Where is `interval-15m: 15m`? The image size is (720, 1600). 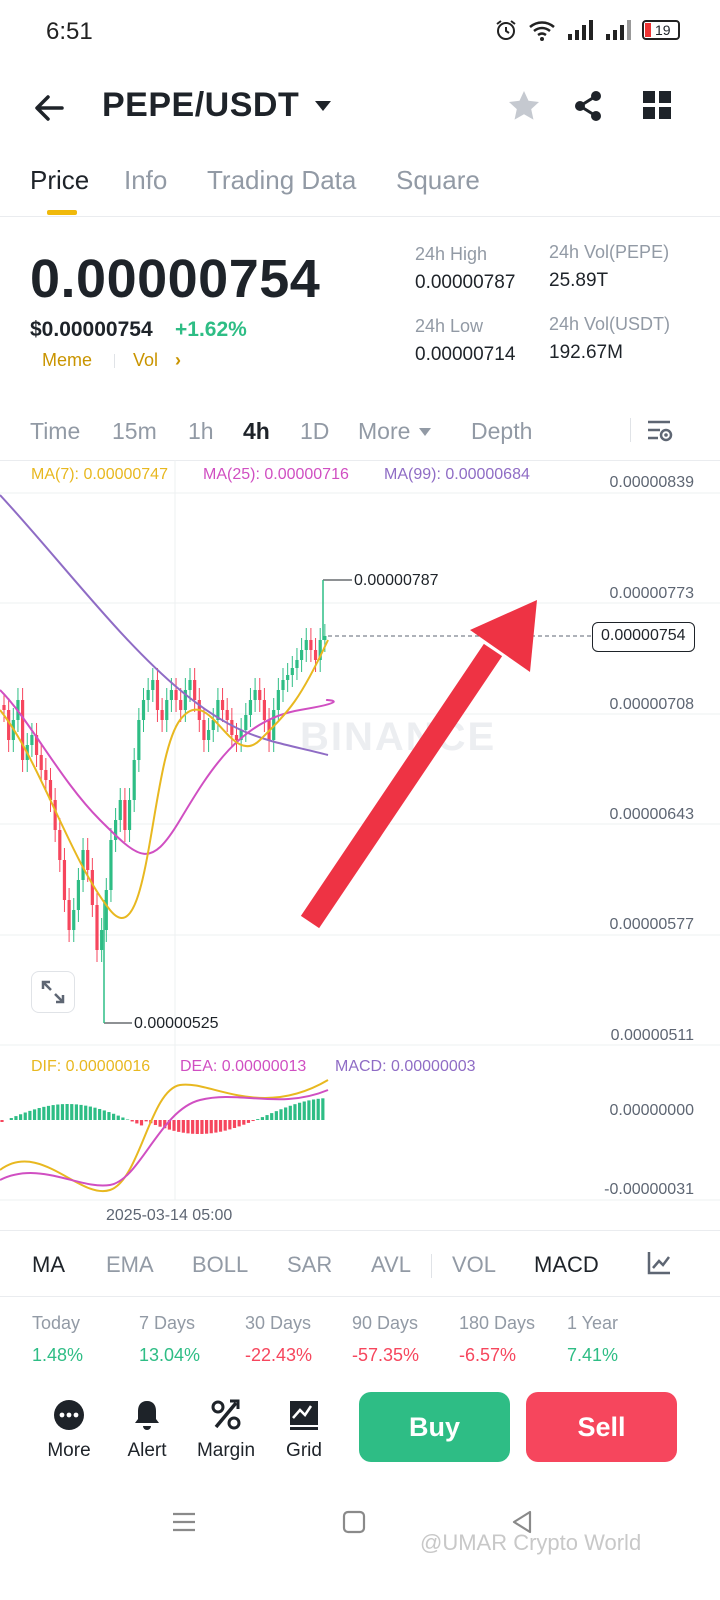 interval-15m: 15m is located at coordinates (134, 431).